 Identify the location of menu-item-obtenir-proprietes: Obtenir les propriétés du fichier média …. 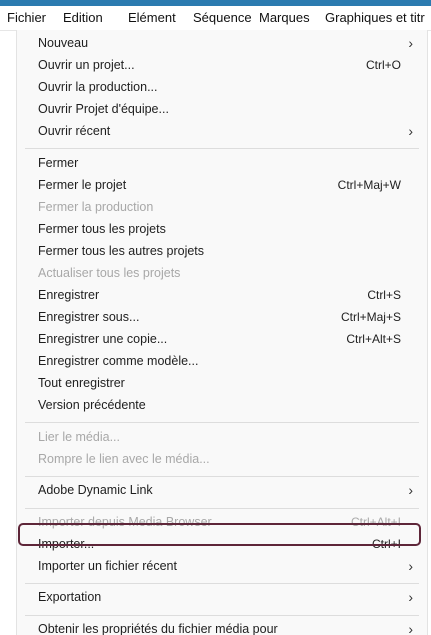
(222, 627).